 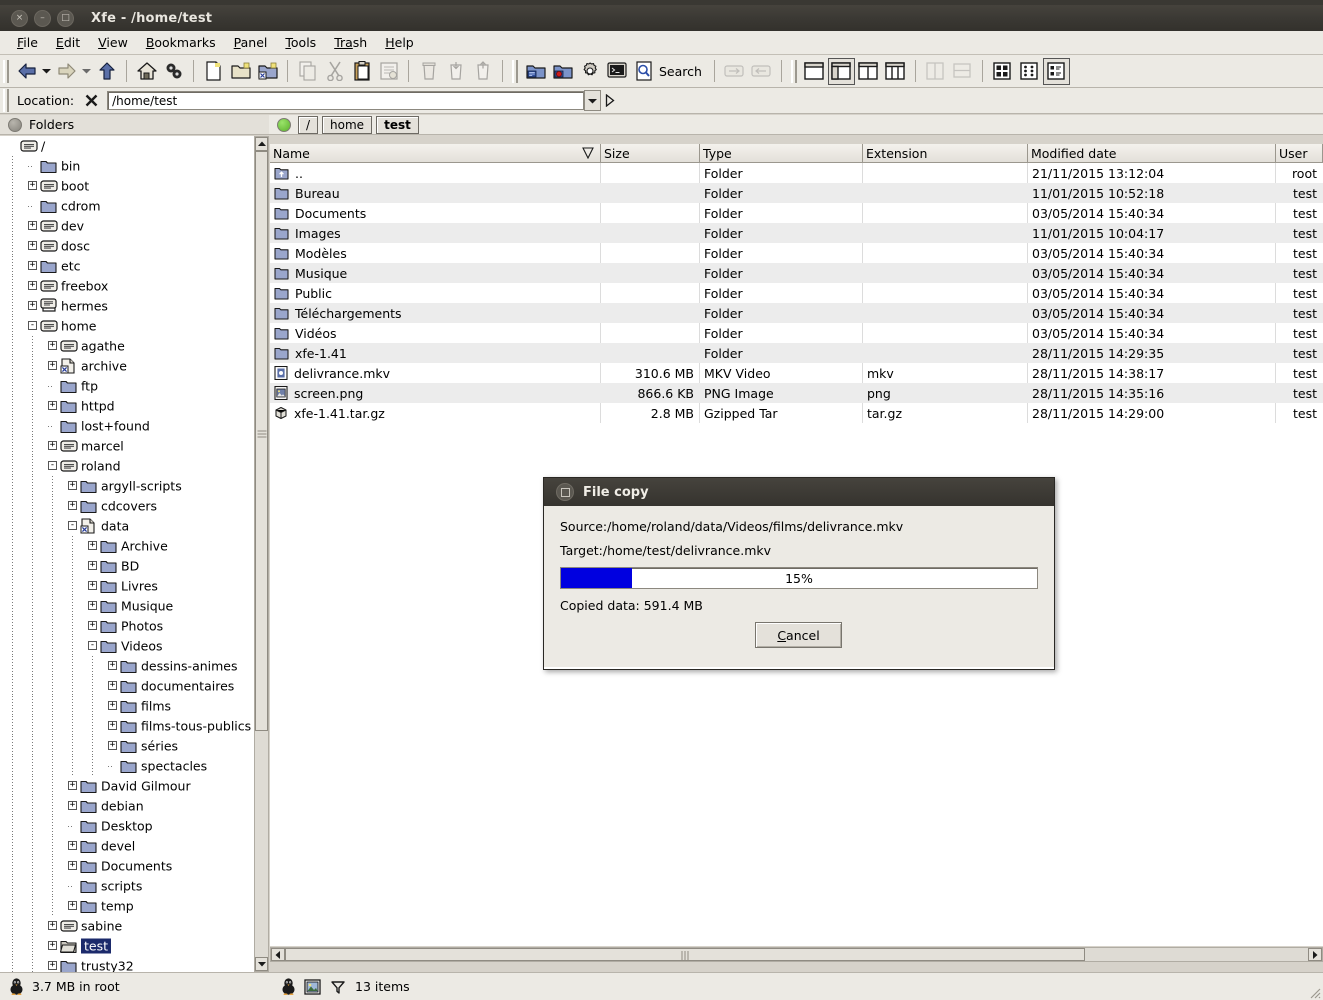 I want to click on back-history-dropdown, so click(x=46, y=71).